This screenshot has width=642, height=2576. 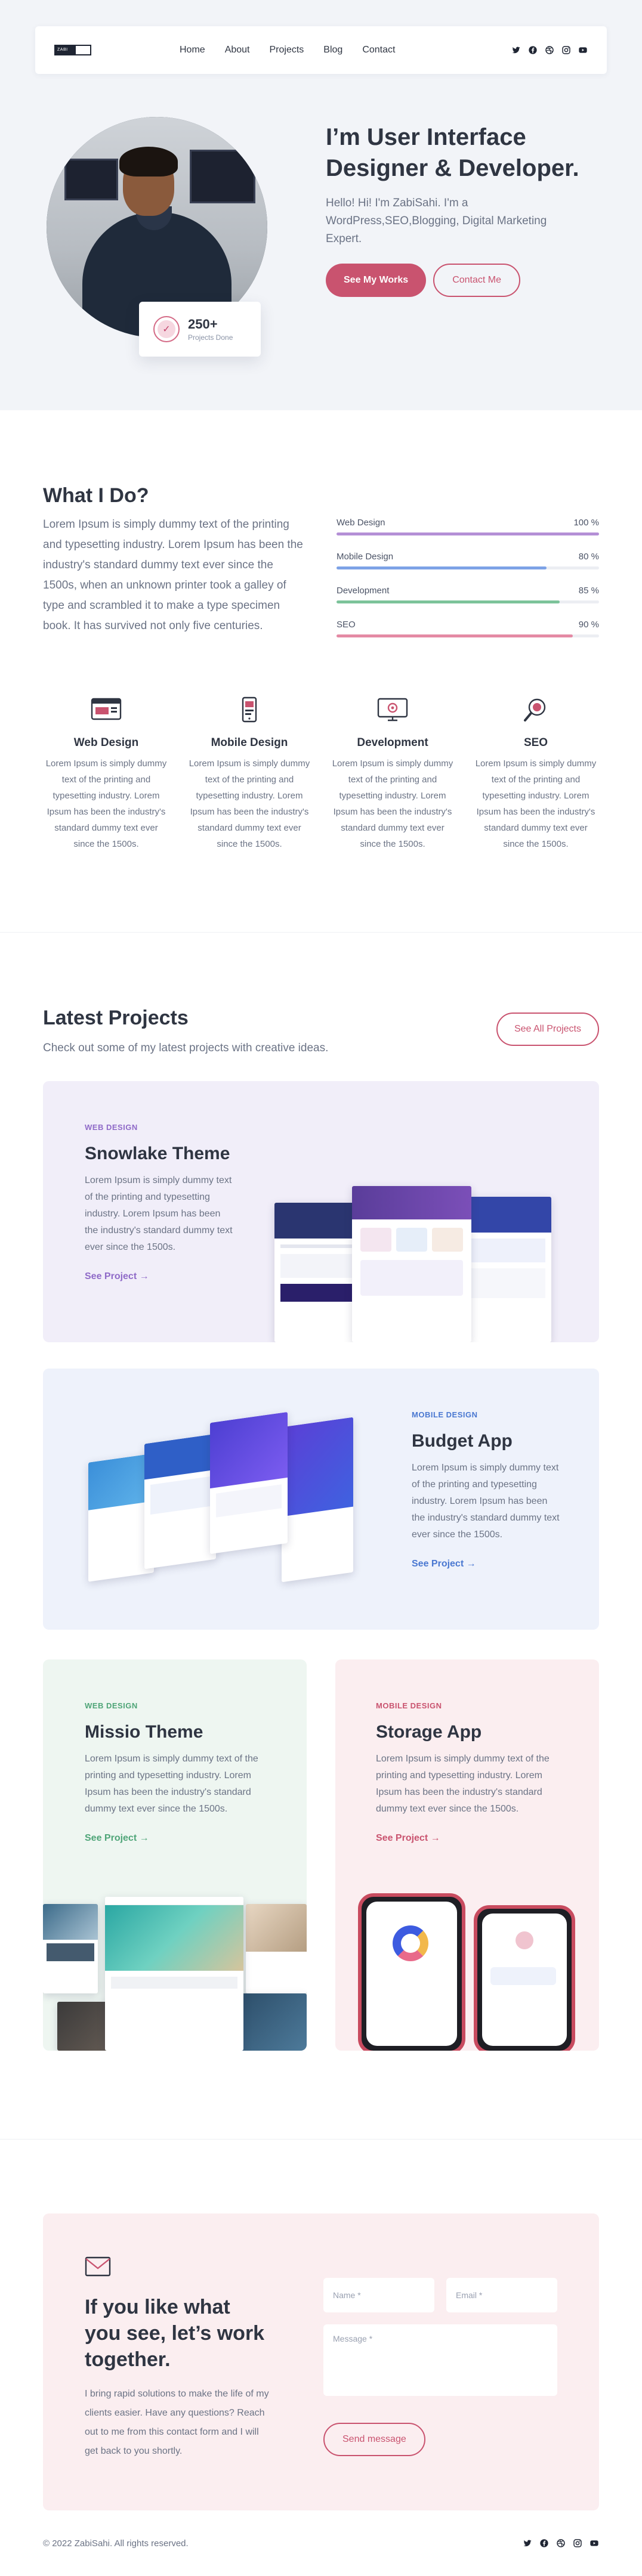 What do you see at coordinates (452, 152) in the screenshot?
I see `hero-title: I’m User Interface Designer & Developer.` at bounding box center [452, 152].